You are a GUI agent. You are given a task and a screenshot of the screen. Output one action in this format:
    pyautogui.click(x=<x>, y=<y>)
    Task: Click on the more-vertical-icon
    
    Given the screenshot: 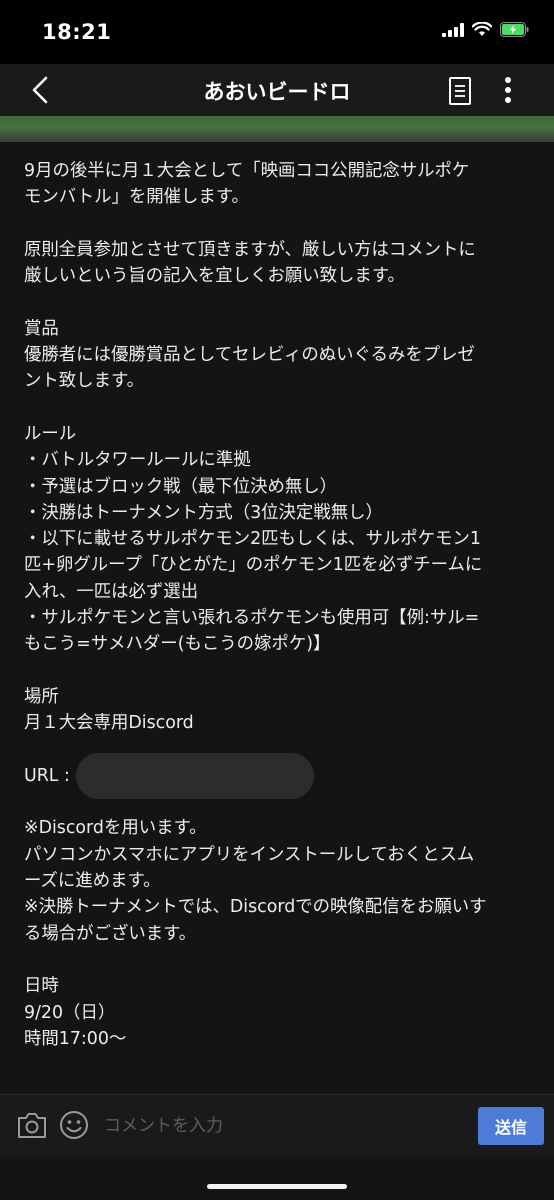 What is the action you would take?
    pyautogui.click(x=508, y=90)
    